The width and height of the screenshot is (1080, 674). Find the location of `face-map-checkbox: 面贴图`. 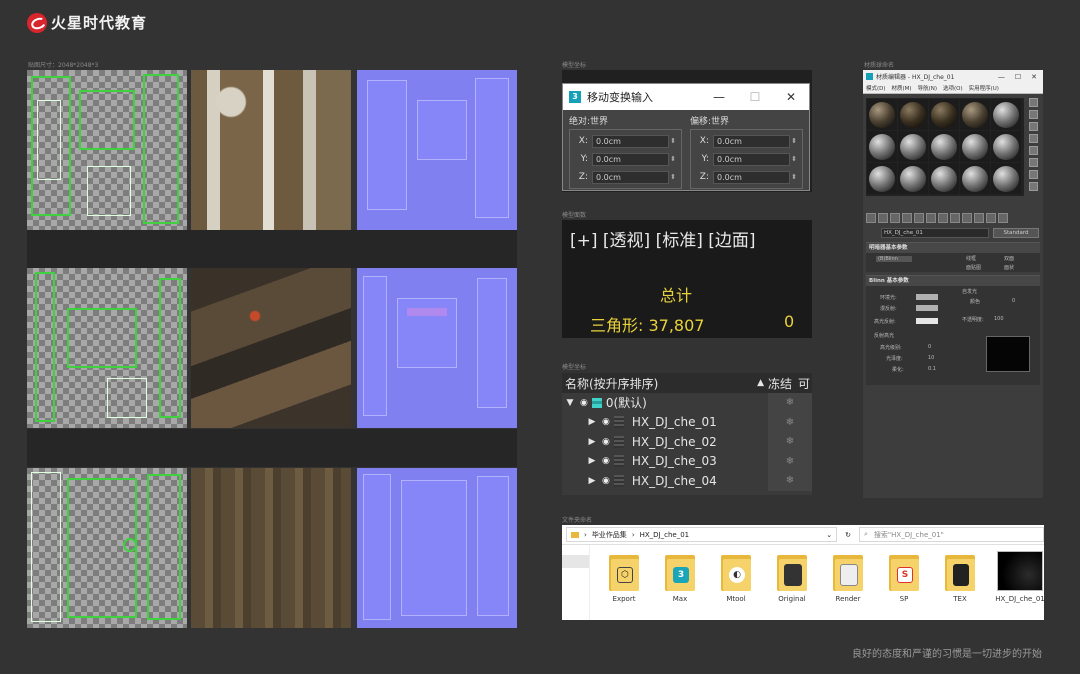

face-map-checkbox: 面贴图 is located at coordinates (973, 267).